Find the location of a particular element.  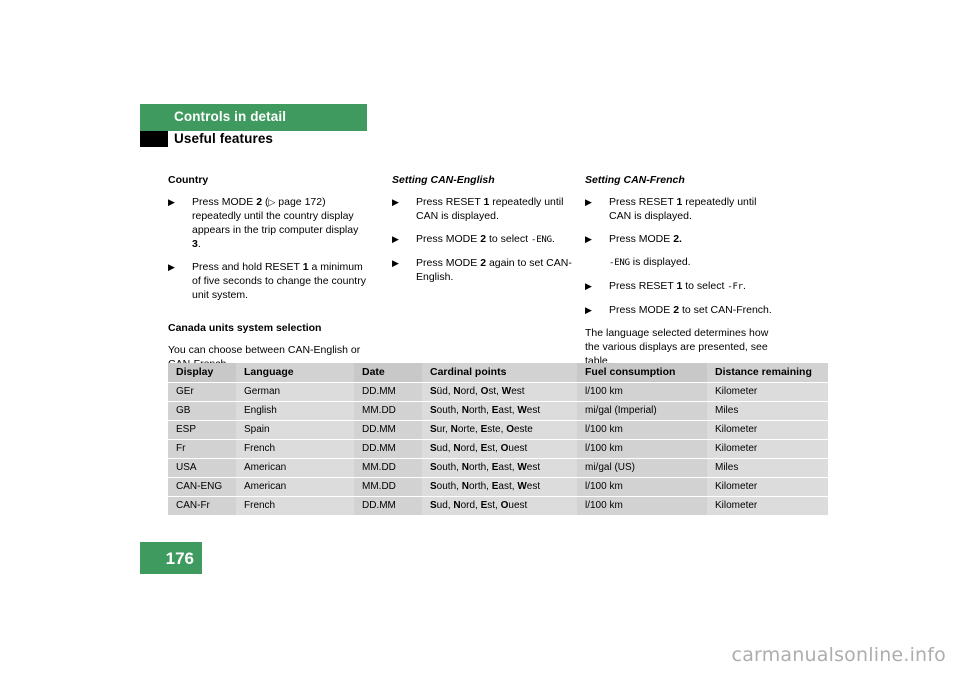

column-header-date: Date is located at coordinates (388, 373).